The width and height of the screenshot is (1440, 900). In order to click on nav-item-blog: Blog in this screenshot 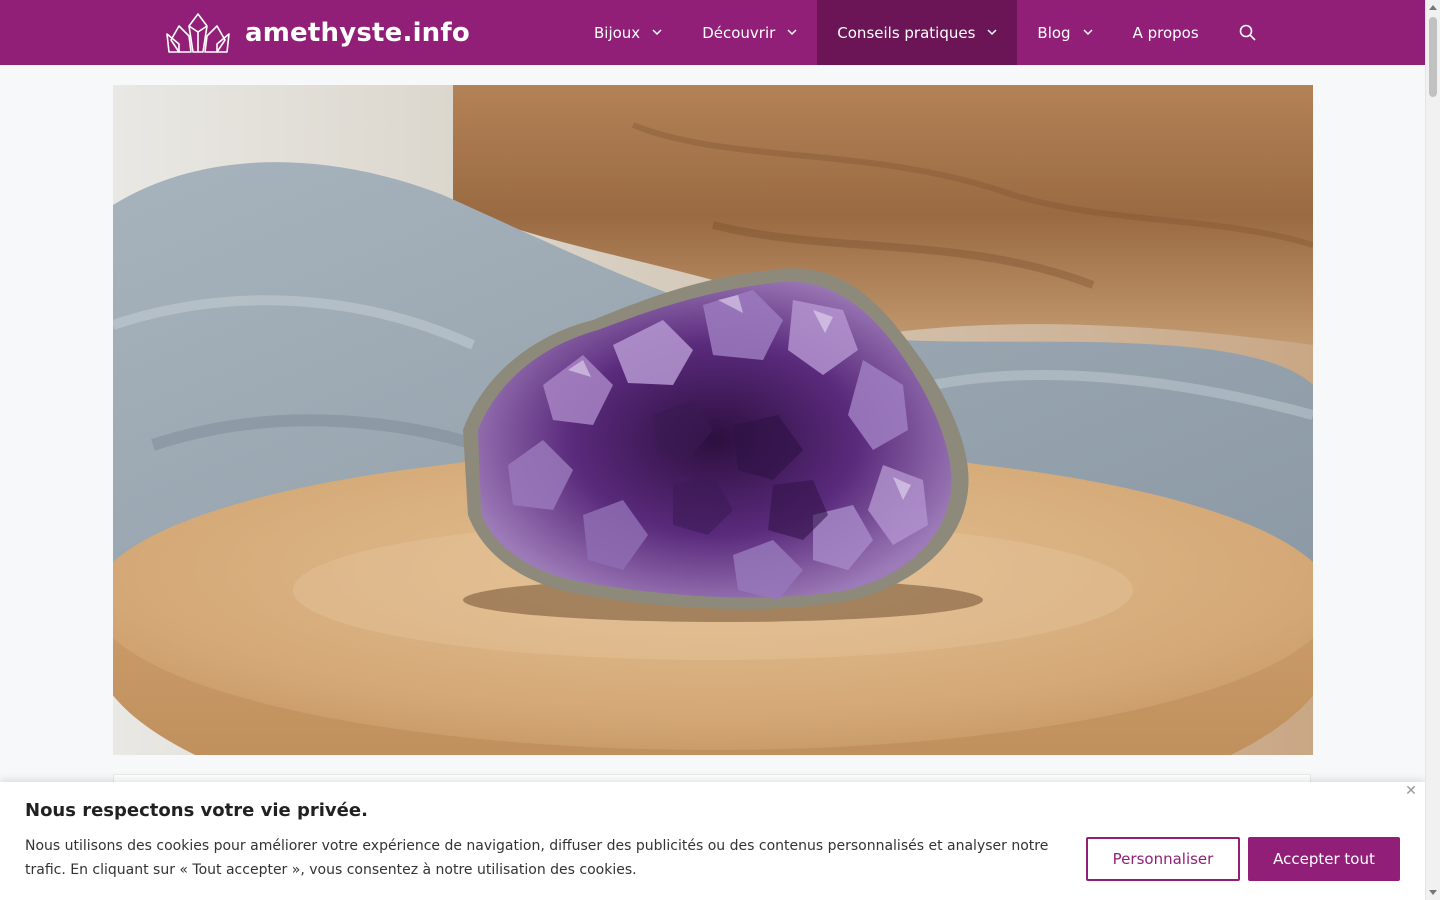, I will do `click(1064, 32)`.